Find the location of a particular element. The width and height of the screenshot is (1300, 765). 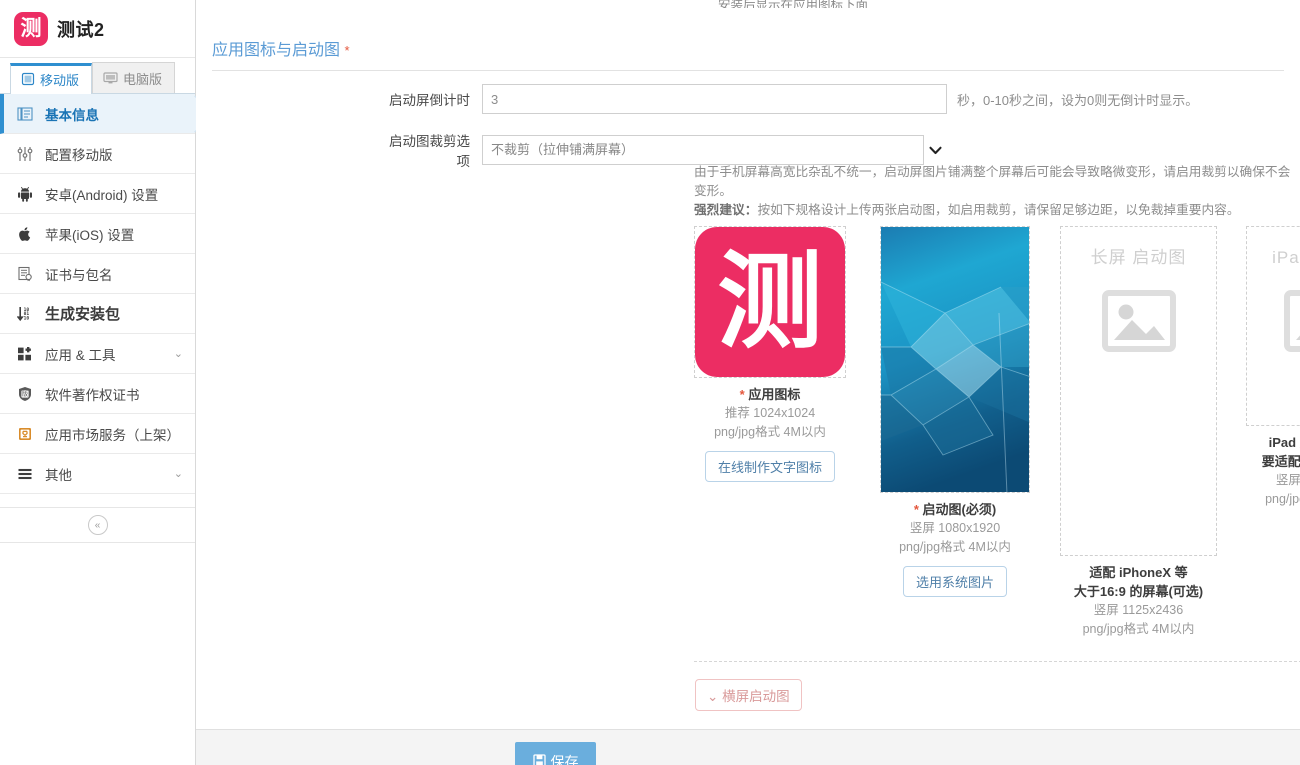

card-sub-1: 竖屏 1536x2048 is located at coordinates (1287, 480).